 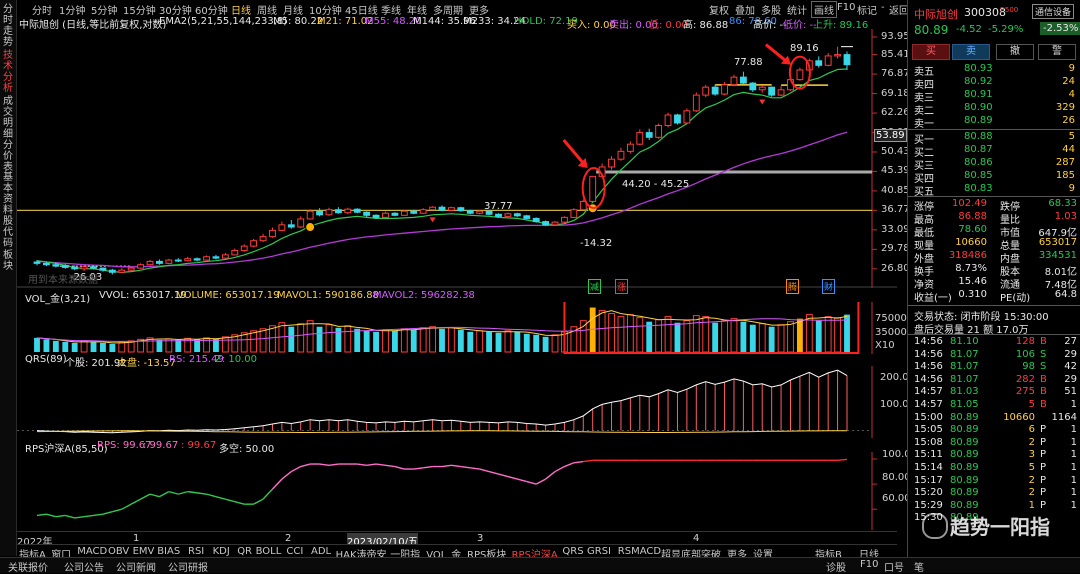 What do you see at coordinates (719, 9) in the screenshot?
I see `adjust-button: 复权` at bounding box center [719, 9].